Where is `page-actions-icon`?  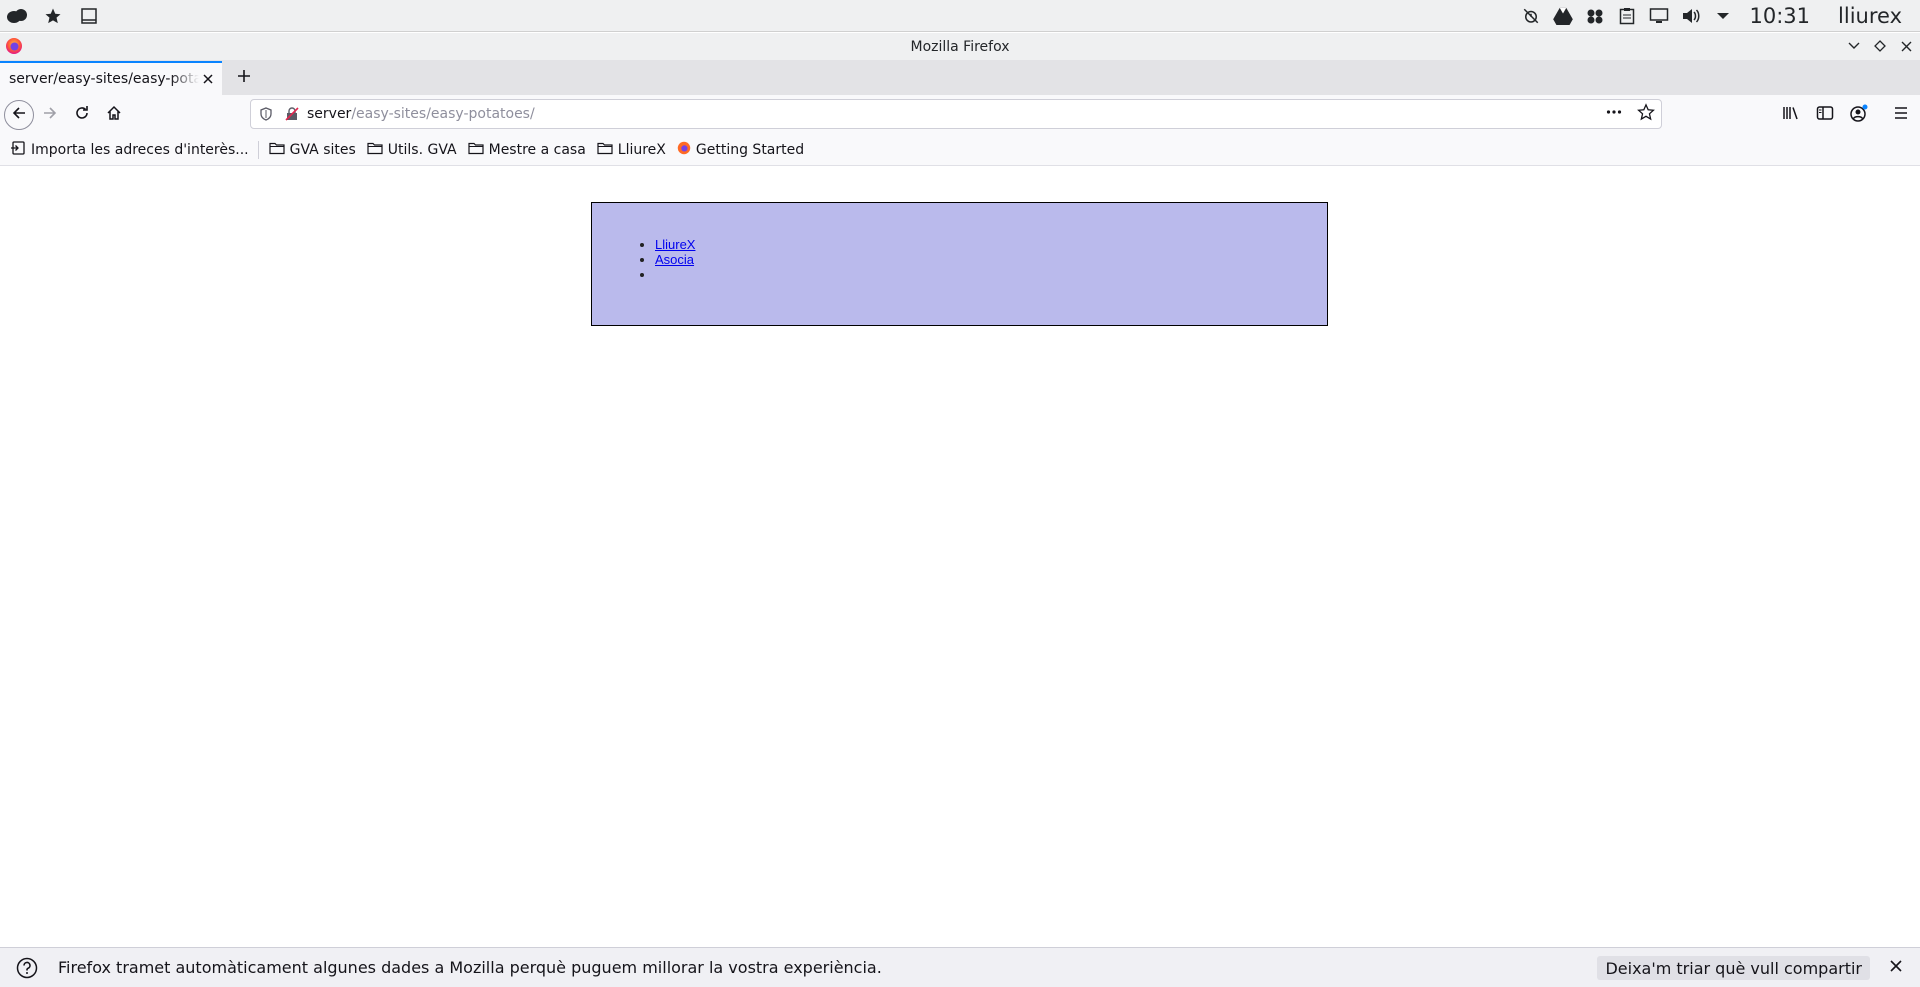
page-actions-icon is located at coordinates (1614, 114).